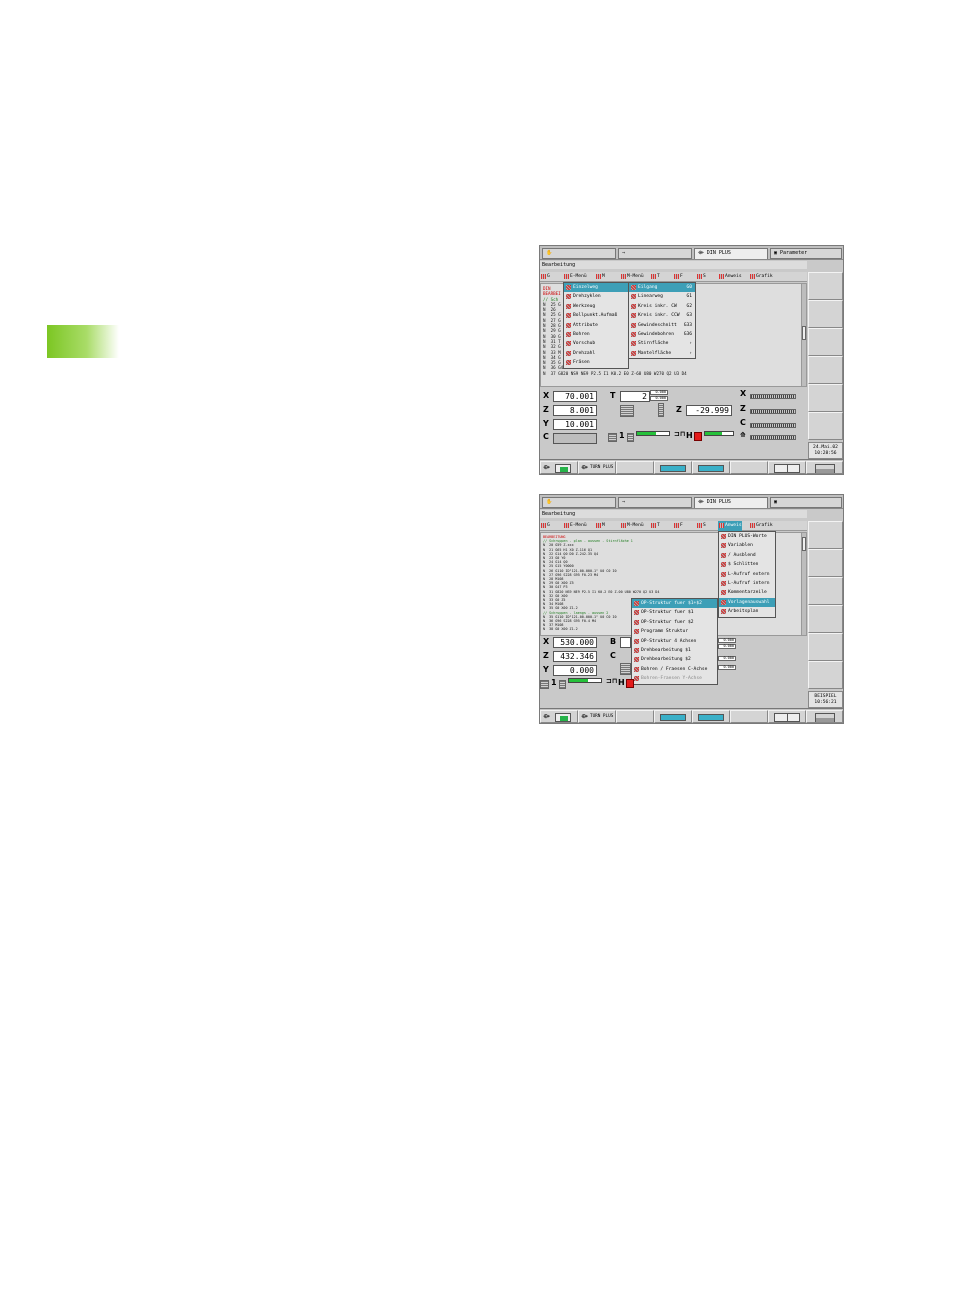 This screenshot has height=1307, width=954. I want to click on menu-item-drehzahl: Drehzahl, so click(596, 353).